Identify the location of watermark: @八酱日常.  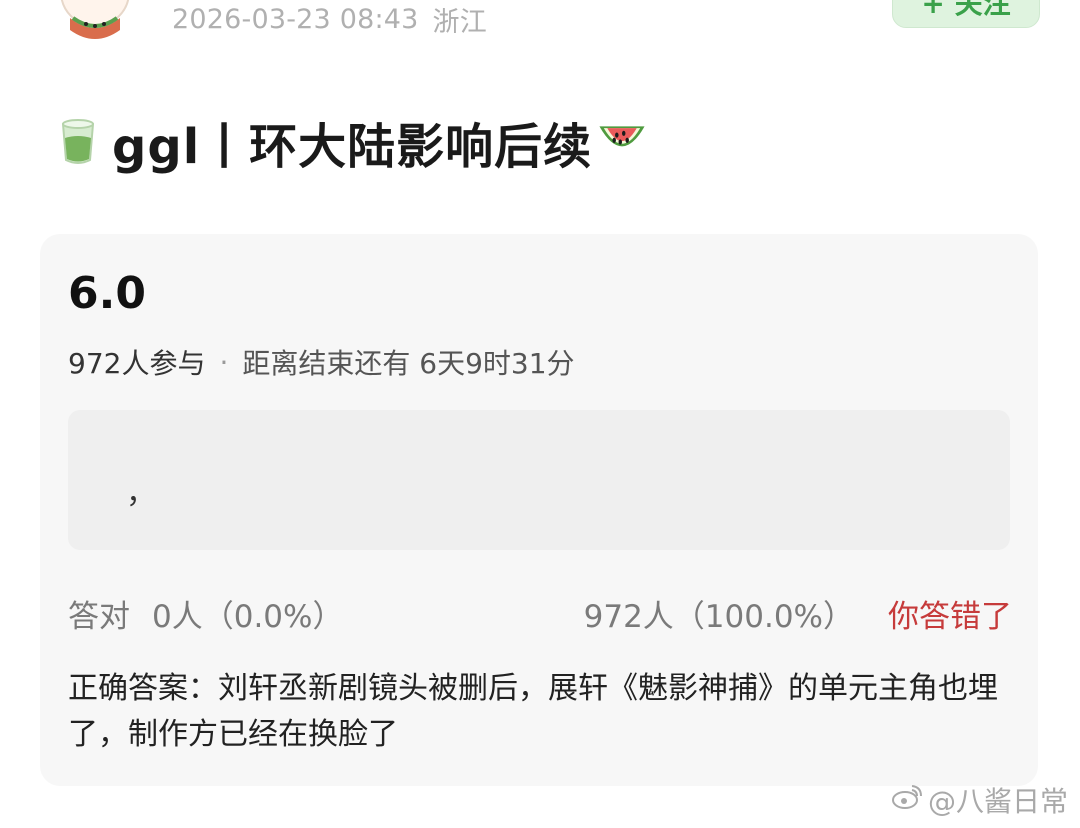
(979, 800).